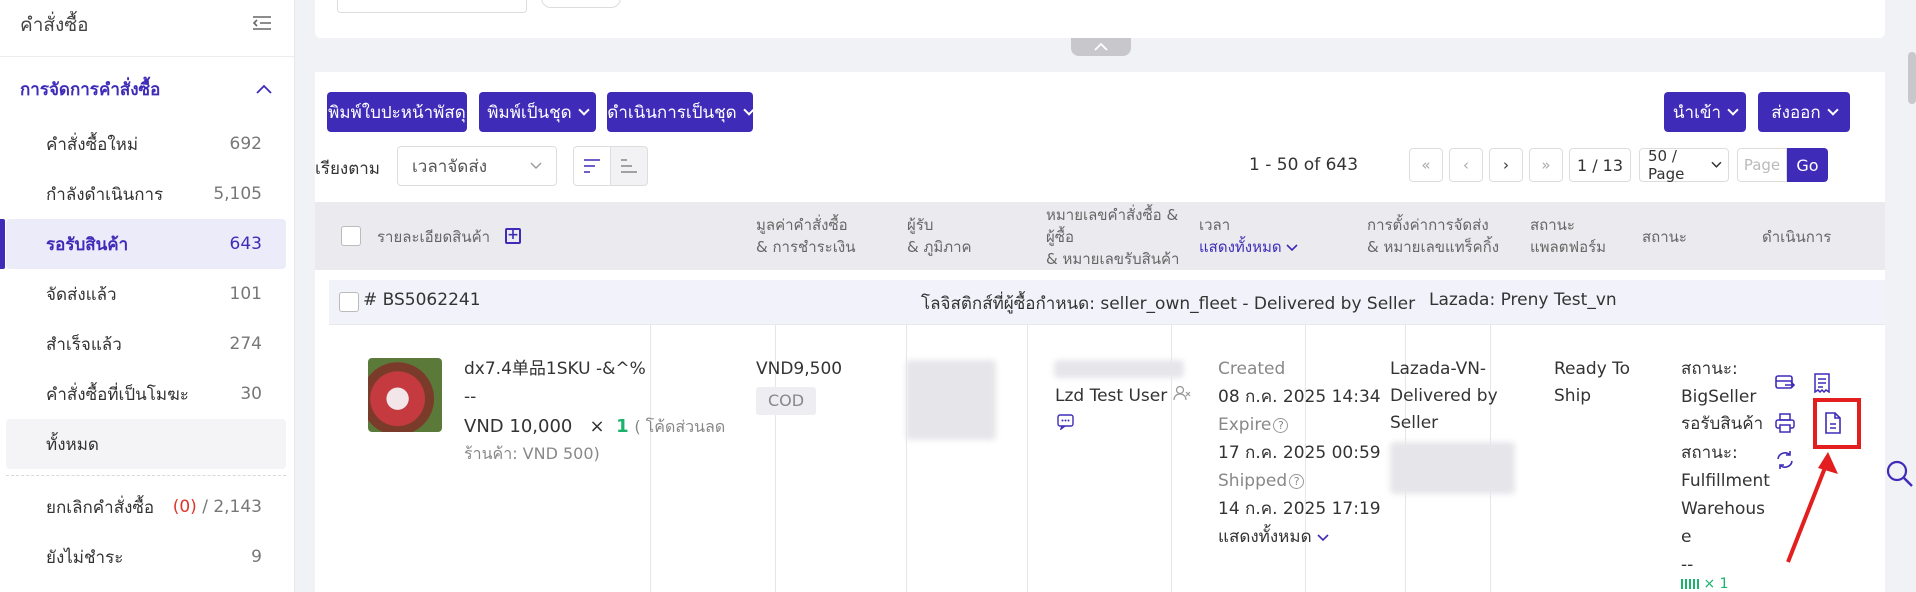  What do you see at coordinates (100, 507) in the screenshot?
I see `sidebar-item-label: ยกเลิกคำสั่งซื้อ` at bounding box center [100, 507].